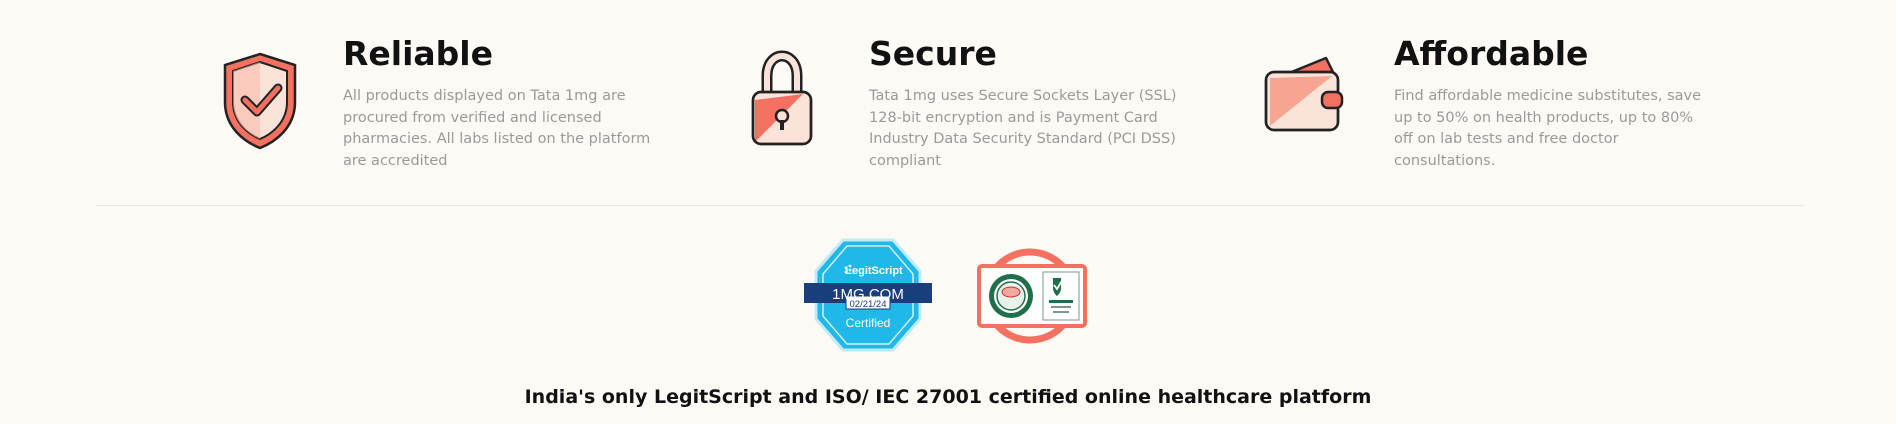 The height and width of the screenshot is (424, 1896). What do you see at coordinates (1307, 100) in the screenshot?
I see `wallet-icon` at bounding box center [1307, 100].